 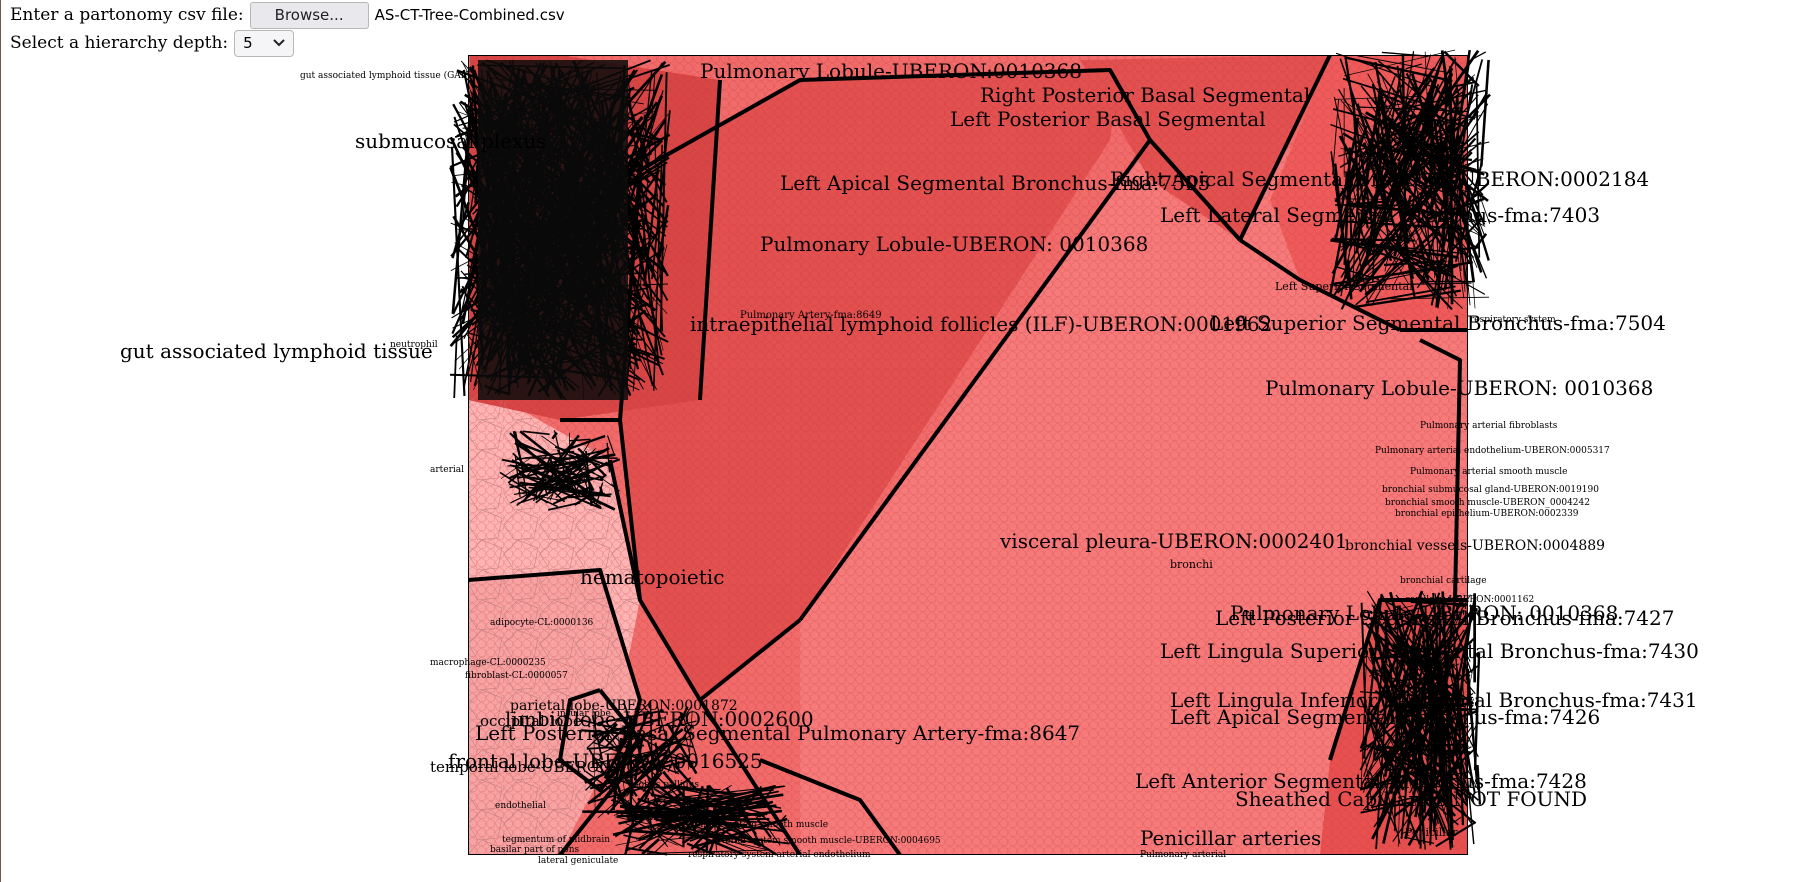 What do you see at coordinates (652, 577) in the screenshot?
I see `treemap-region-label: hematopoietic` at bounding box center [652, 577].